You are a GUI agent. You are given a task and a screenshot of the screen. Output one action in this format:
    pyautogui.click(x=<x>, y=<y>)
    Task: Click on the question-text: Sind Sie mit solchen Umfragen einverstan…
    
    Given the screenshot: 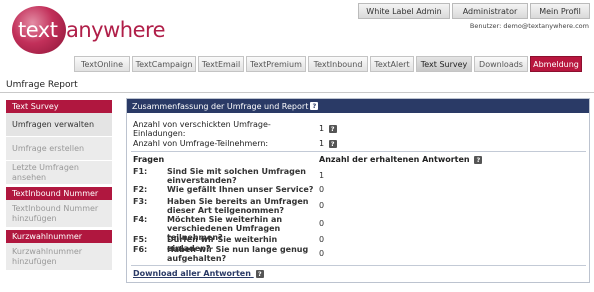 What is the action you would take?
    pyautogui.click(x=236, y=176)
    